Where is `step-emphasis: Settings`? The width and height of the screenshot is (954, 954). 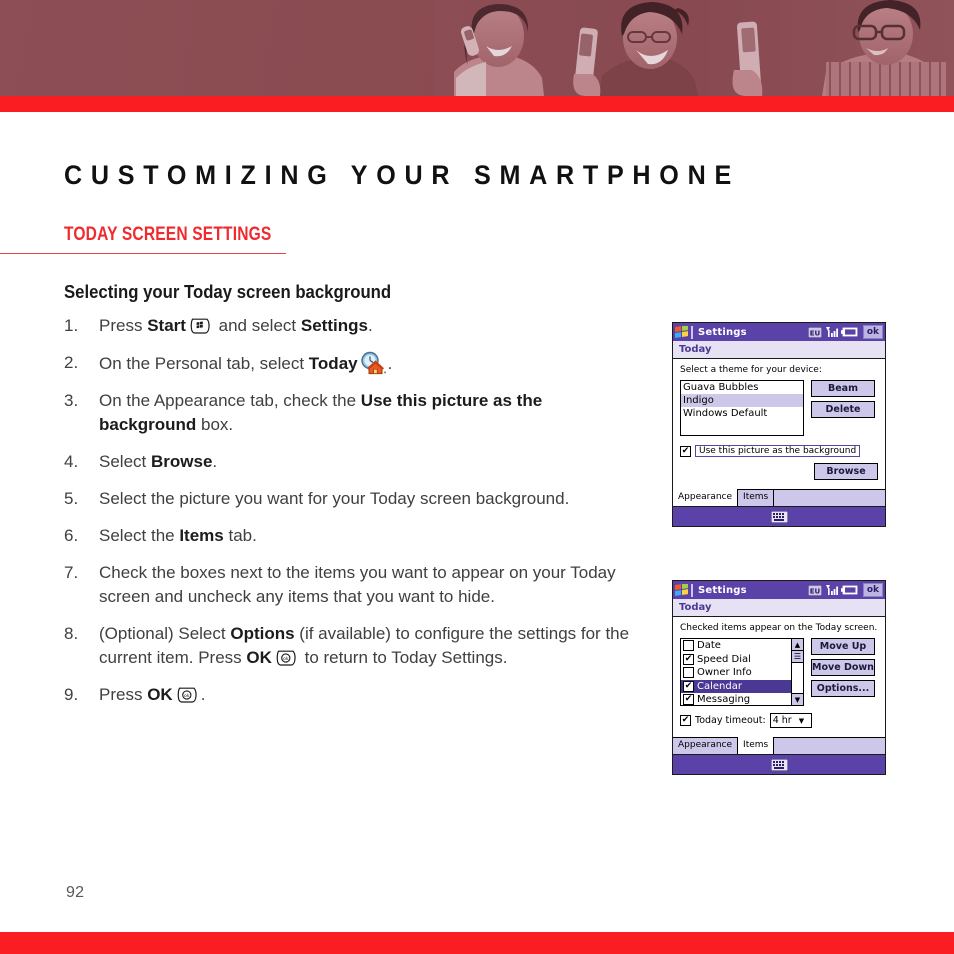 step-emphasis: Settings is located at coordinates (334, 325).